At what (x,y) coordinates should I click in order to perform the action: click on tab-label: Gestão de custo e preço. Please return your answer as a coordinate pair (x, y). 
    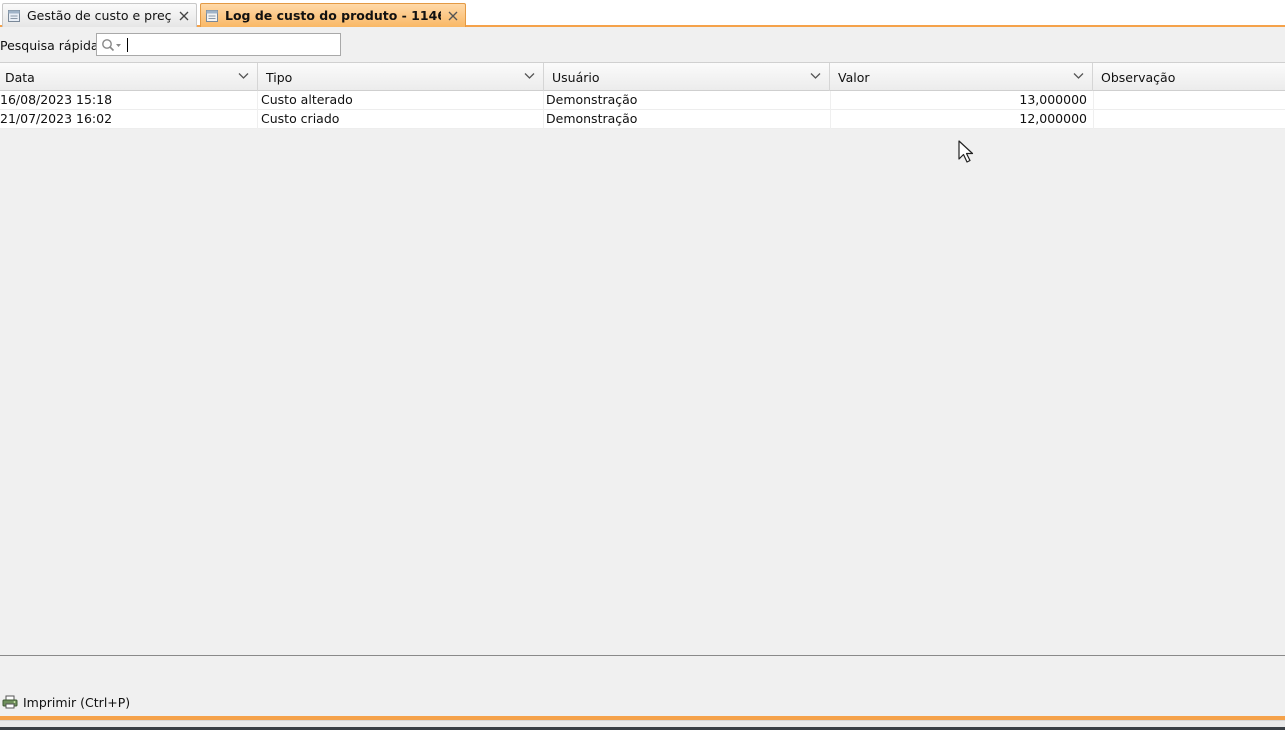
    Looking at the image, I should click on (99, 15).